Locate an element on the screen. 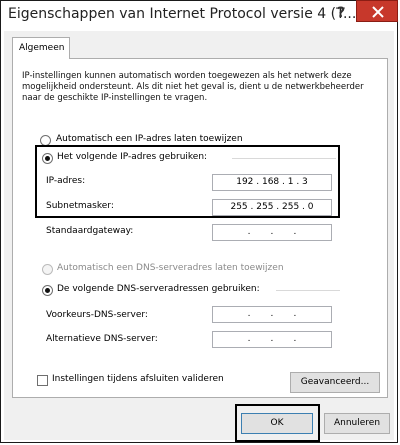  cancel-button: Annuleren is located at coordinates (357, 423).